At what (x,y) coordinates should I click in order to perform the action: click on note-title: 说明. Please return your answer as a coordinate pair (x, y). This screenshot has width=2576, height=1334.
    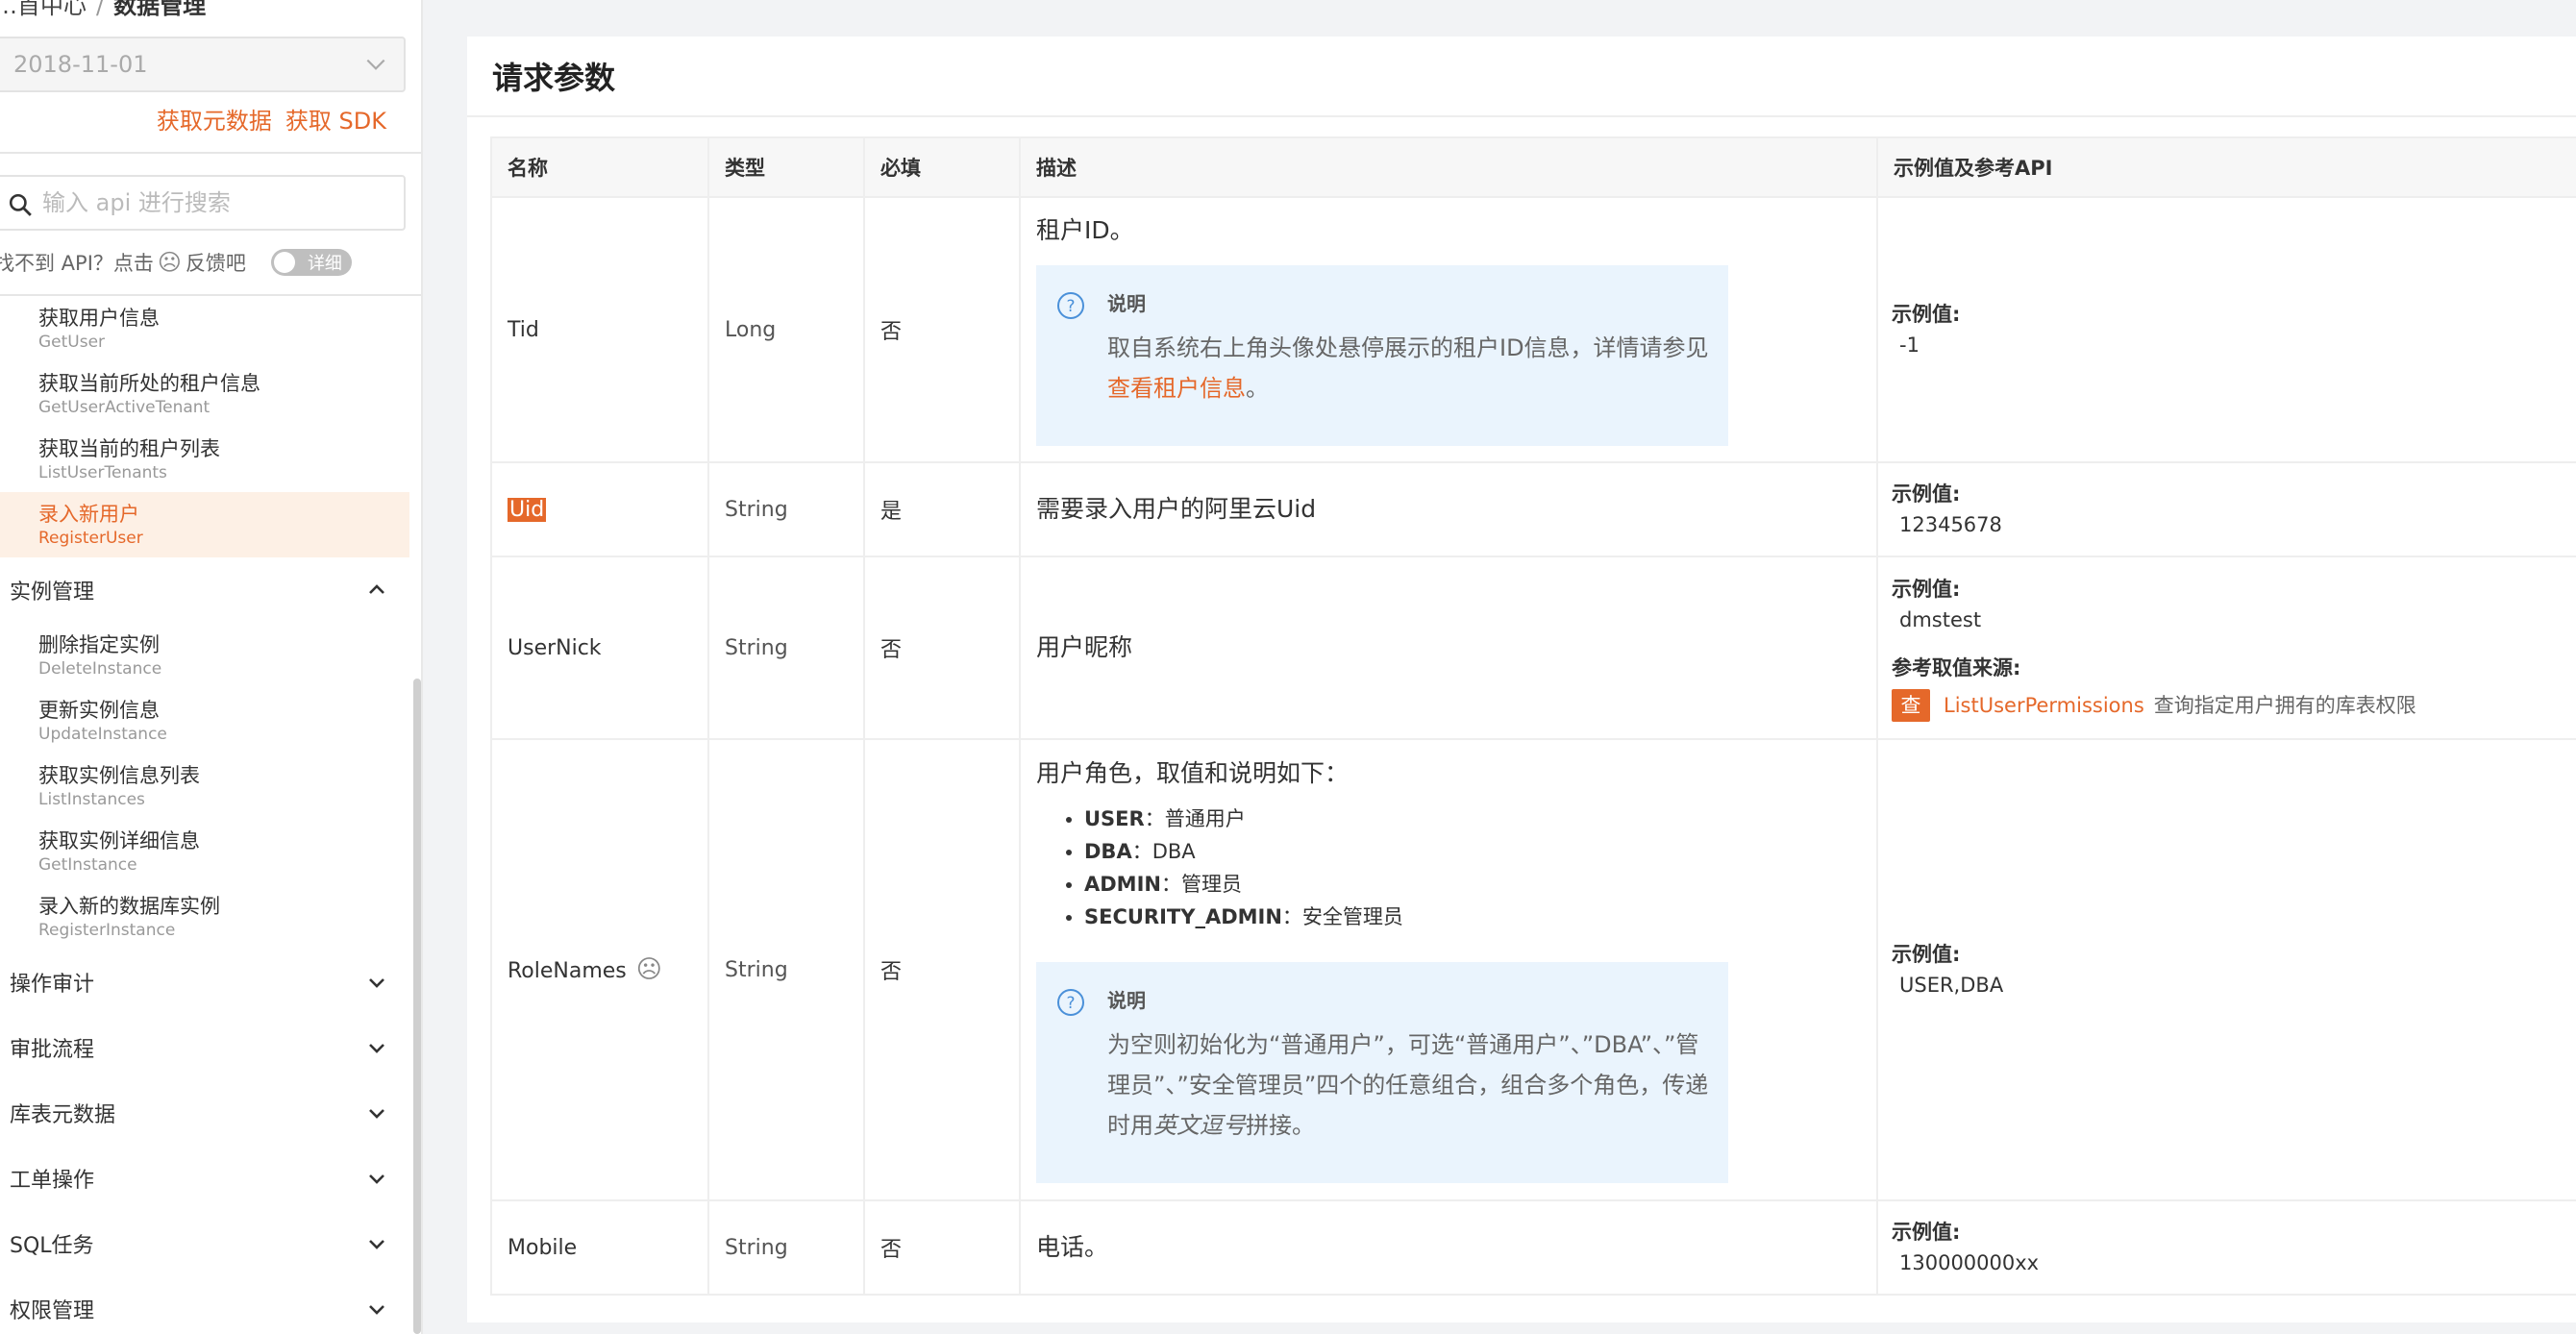
    Looking at the image, I should click on (1127, 1000).